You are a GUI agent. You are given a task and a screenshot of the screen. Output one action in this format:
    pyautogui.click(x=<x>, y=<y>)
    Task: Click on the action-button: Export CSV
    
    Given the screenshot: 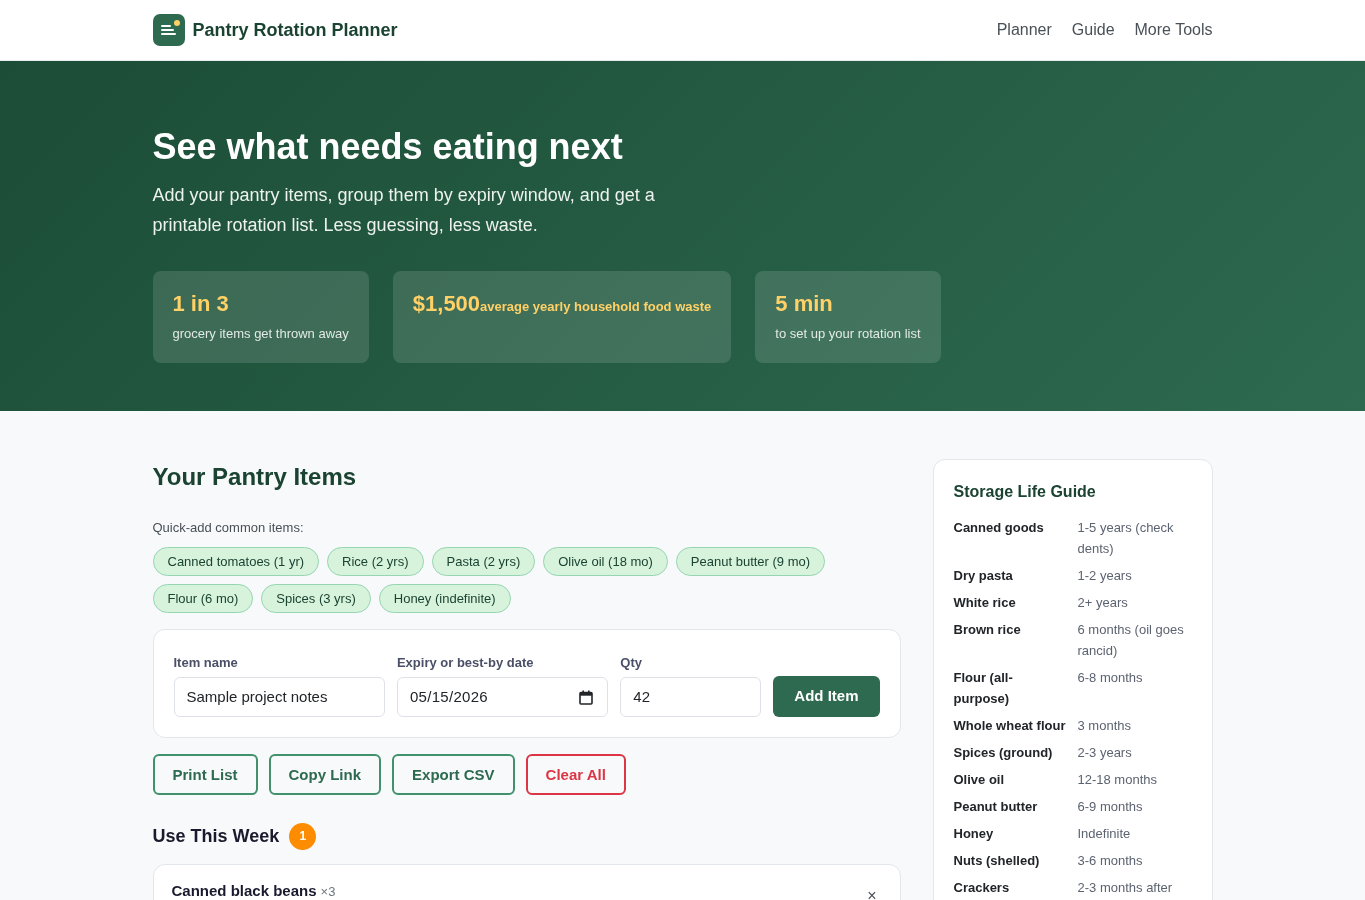 What is the action you would take?
    pyautogui.click(x=453, y=774)
    